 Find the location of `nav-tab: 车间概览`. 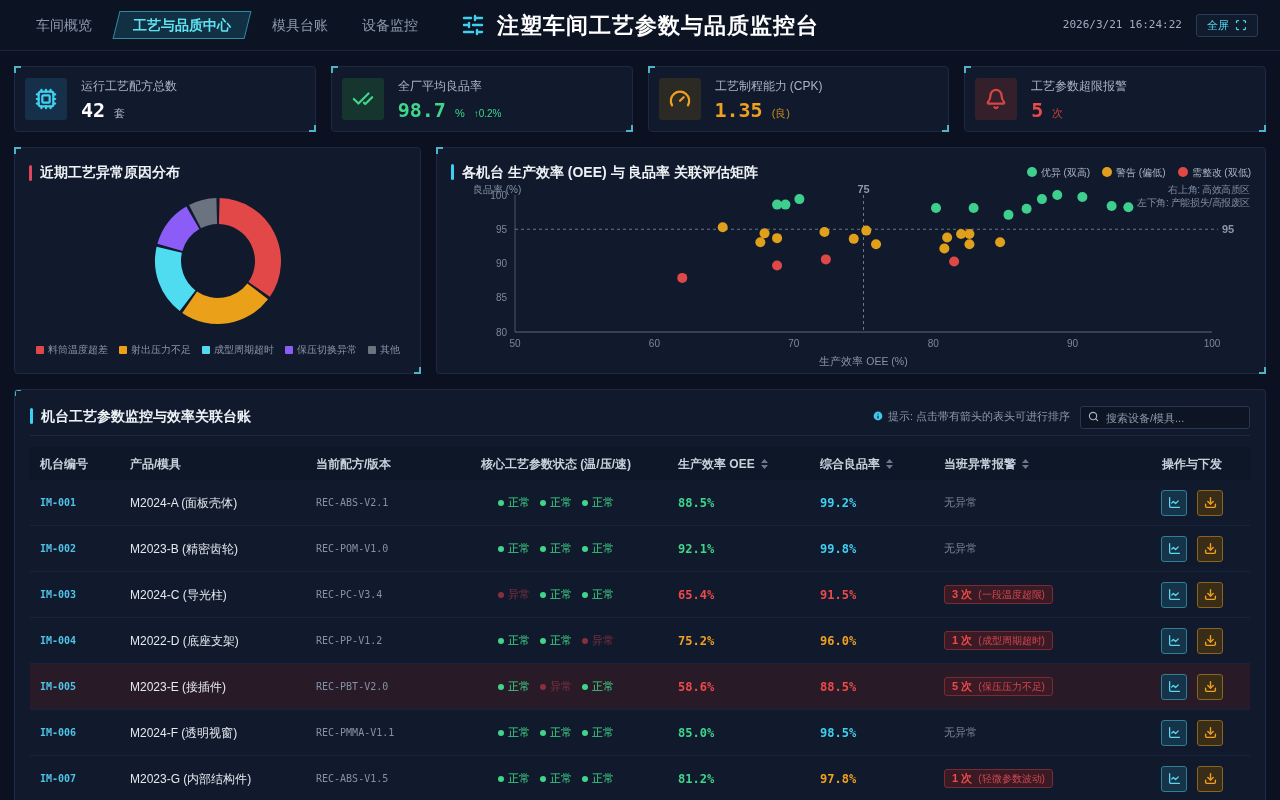

nav-tab: 车间概览 is located at coordinates (64, 25).